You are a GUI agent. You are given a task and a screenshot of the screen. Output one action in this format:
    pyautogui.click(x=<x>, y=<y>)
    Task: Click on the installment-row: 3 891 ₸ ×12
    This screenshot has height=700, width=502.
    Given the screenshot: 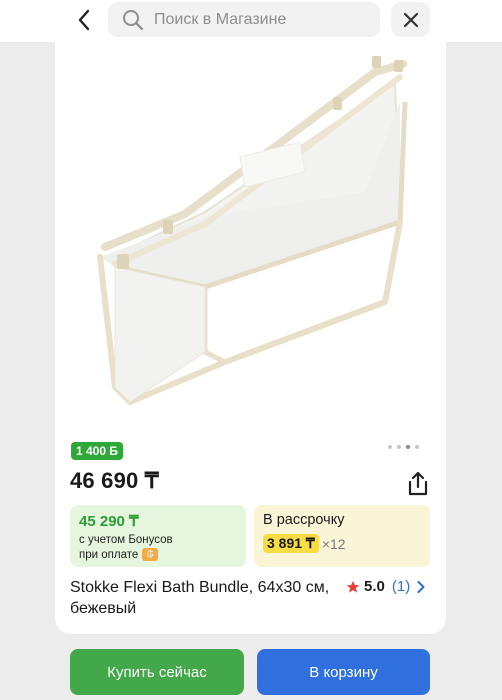 What is the action you would take?
    pyautogui.click(x=342, y=543)
    